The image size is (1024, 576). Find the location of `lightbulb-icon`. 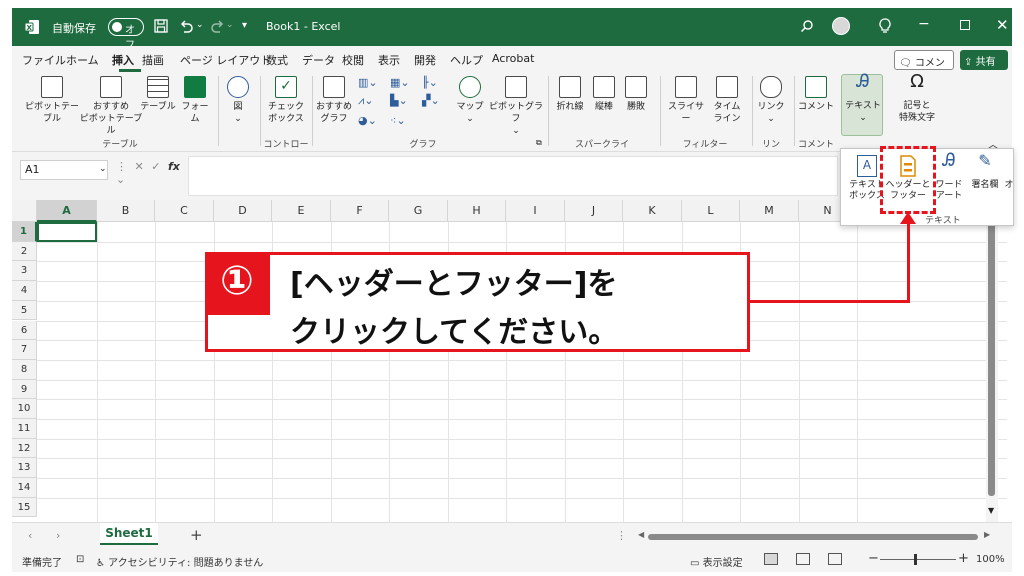

lightbulb-icon is located at coordinates (885, 26).